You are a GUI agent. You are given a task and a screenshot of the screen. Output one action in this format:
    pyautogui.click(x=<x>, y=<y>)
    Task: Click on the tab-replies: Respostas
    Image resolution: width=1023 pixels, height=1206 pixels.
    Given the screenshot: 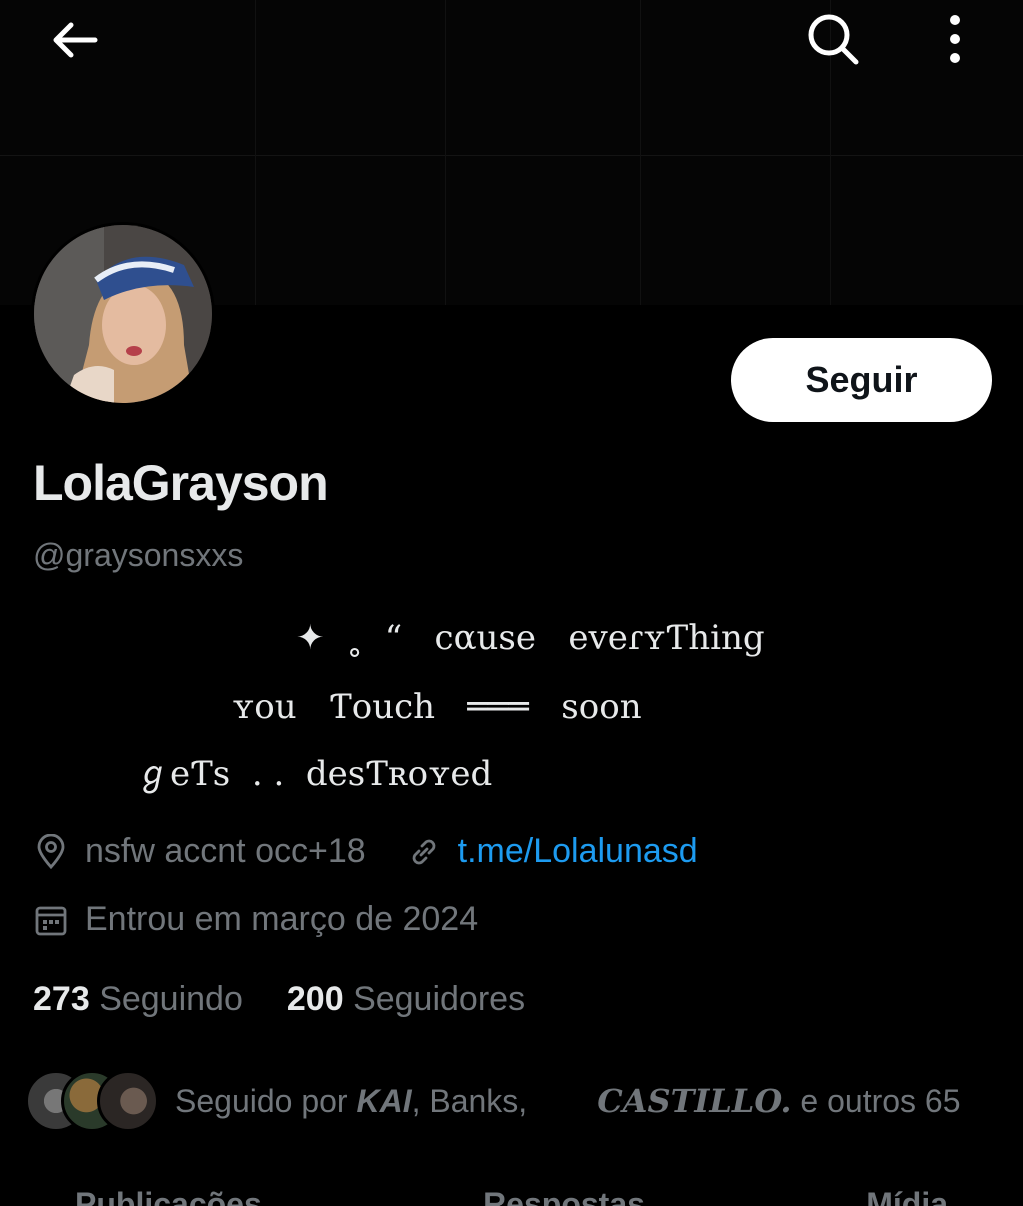 What is the action you would take?
    pyautogui.click(x=564, y=1196)
    